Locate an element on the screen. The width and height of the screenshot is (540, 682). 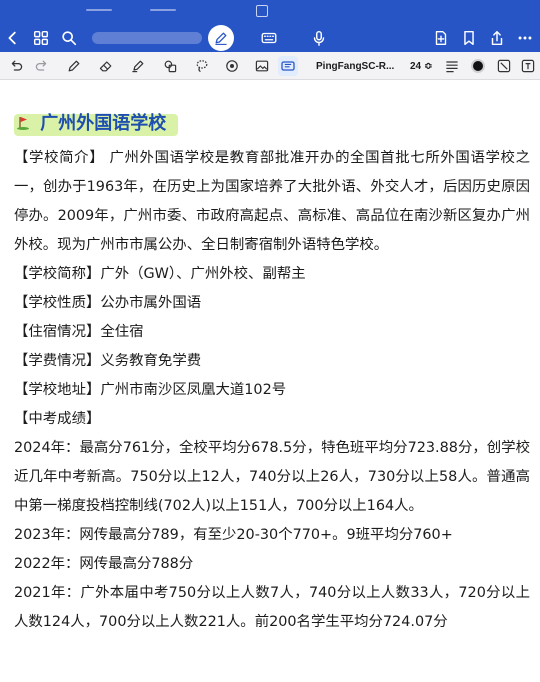
addr-text: 广州市南沙区凤凰大道102号 is located at coordinates (193, 390).